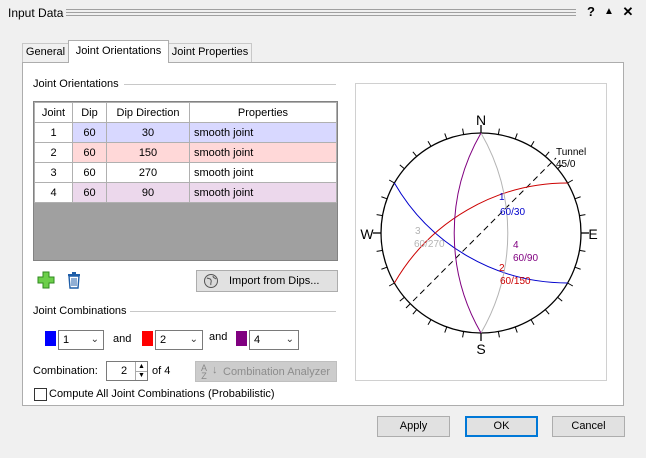 The image size is (646, 458). Describe the element at coordinates (141, 366) in the screenshot. I see `spin-up-icon: ▲` at that location.